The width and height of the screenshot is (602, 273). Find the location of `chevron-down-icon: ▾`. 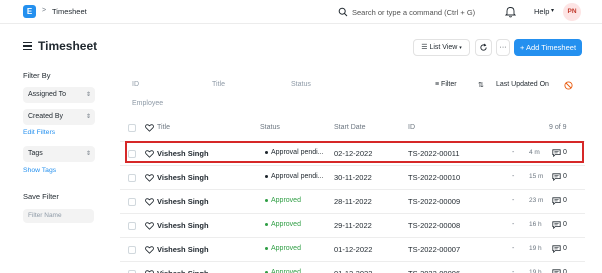

chevron-down-icon: ▾ is located at coordinates (553, 11).